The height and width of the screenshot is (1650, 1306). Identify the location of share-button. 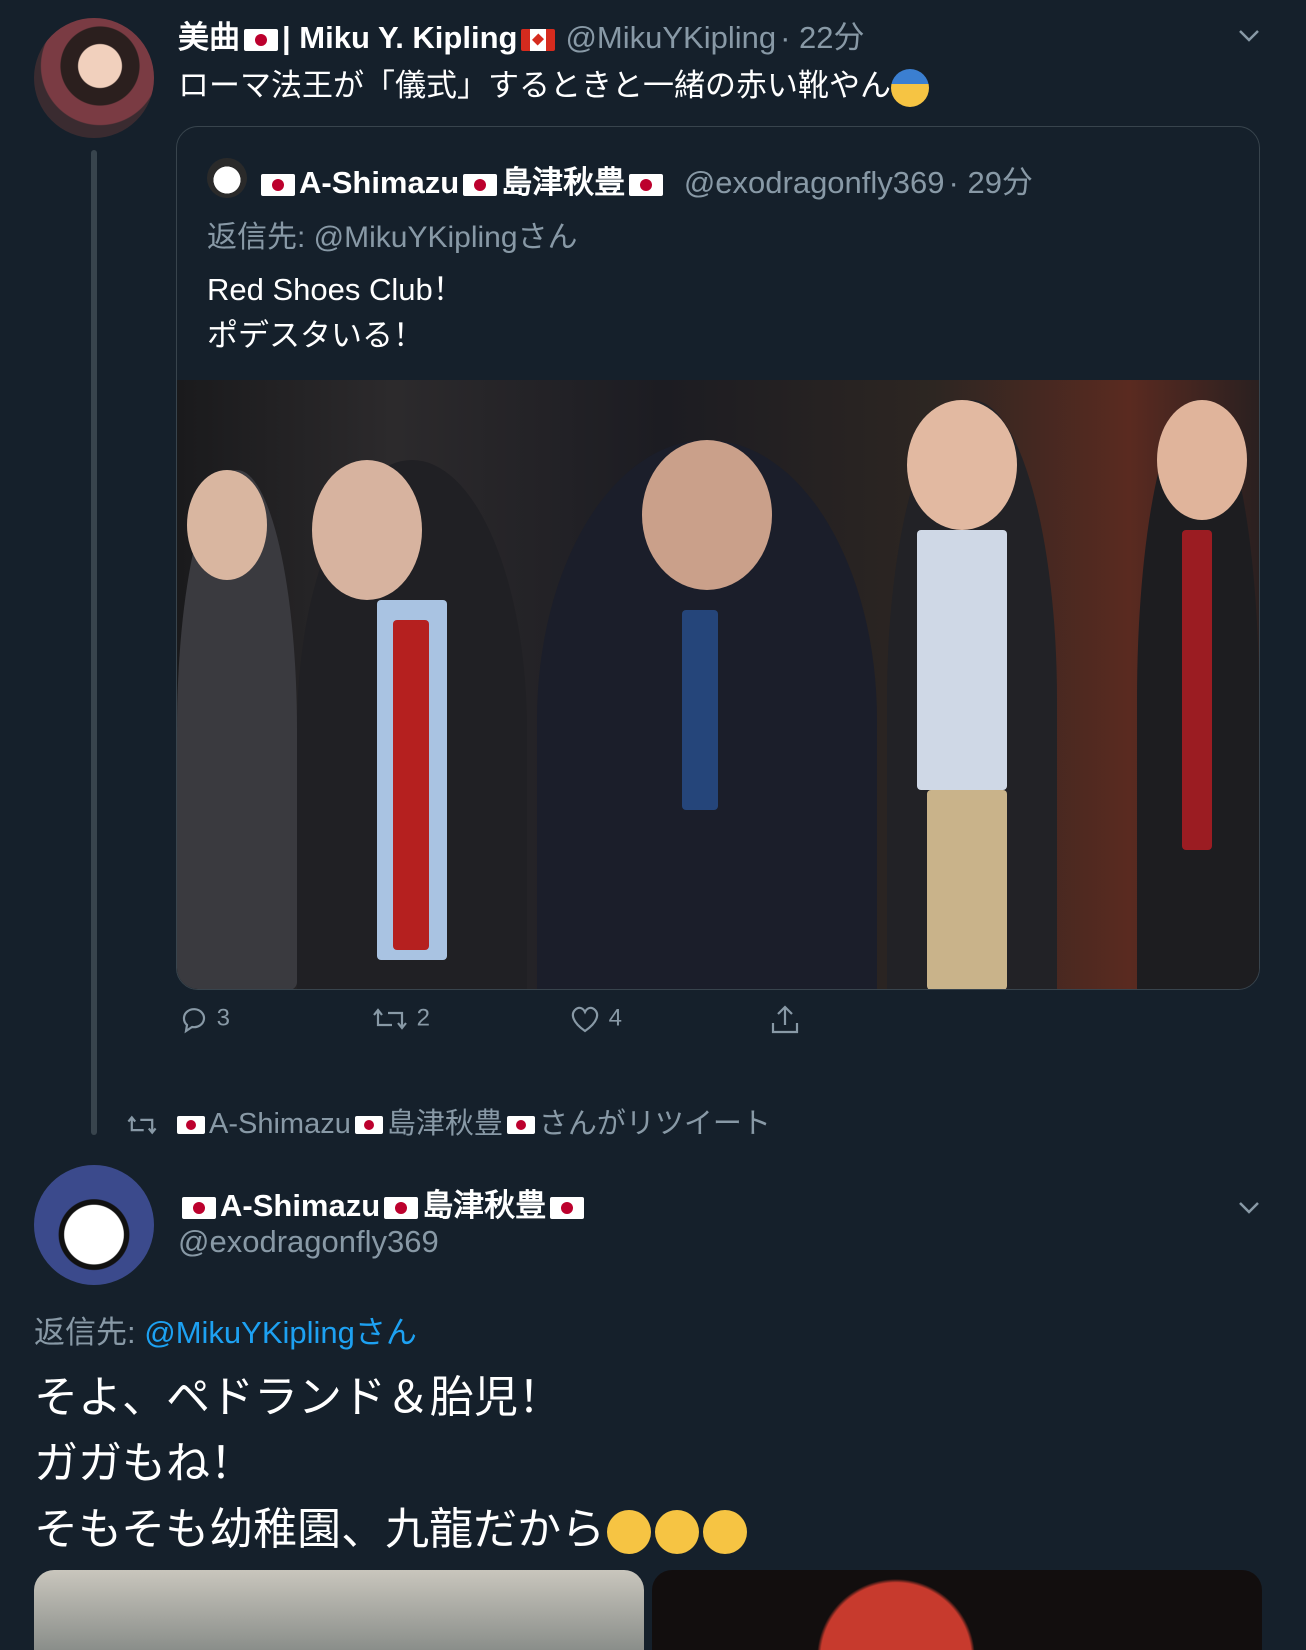
(785, 1020).